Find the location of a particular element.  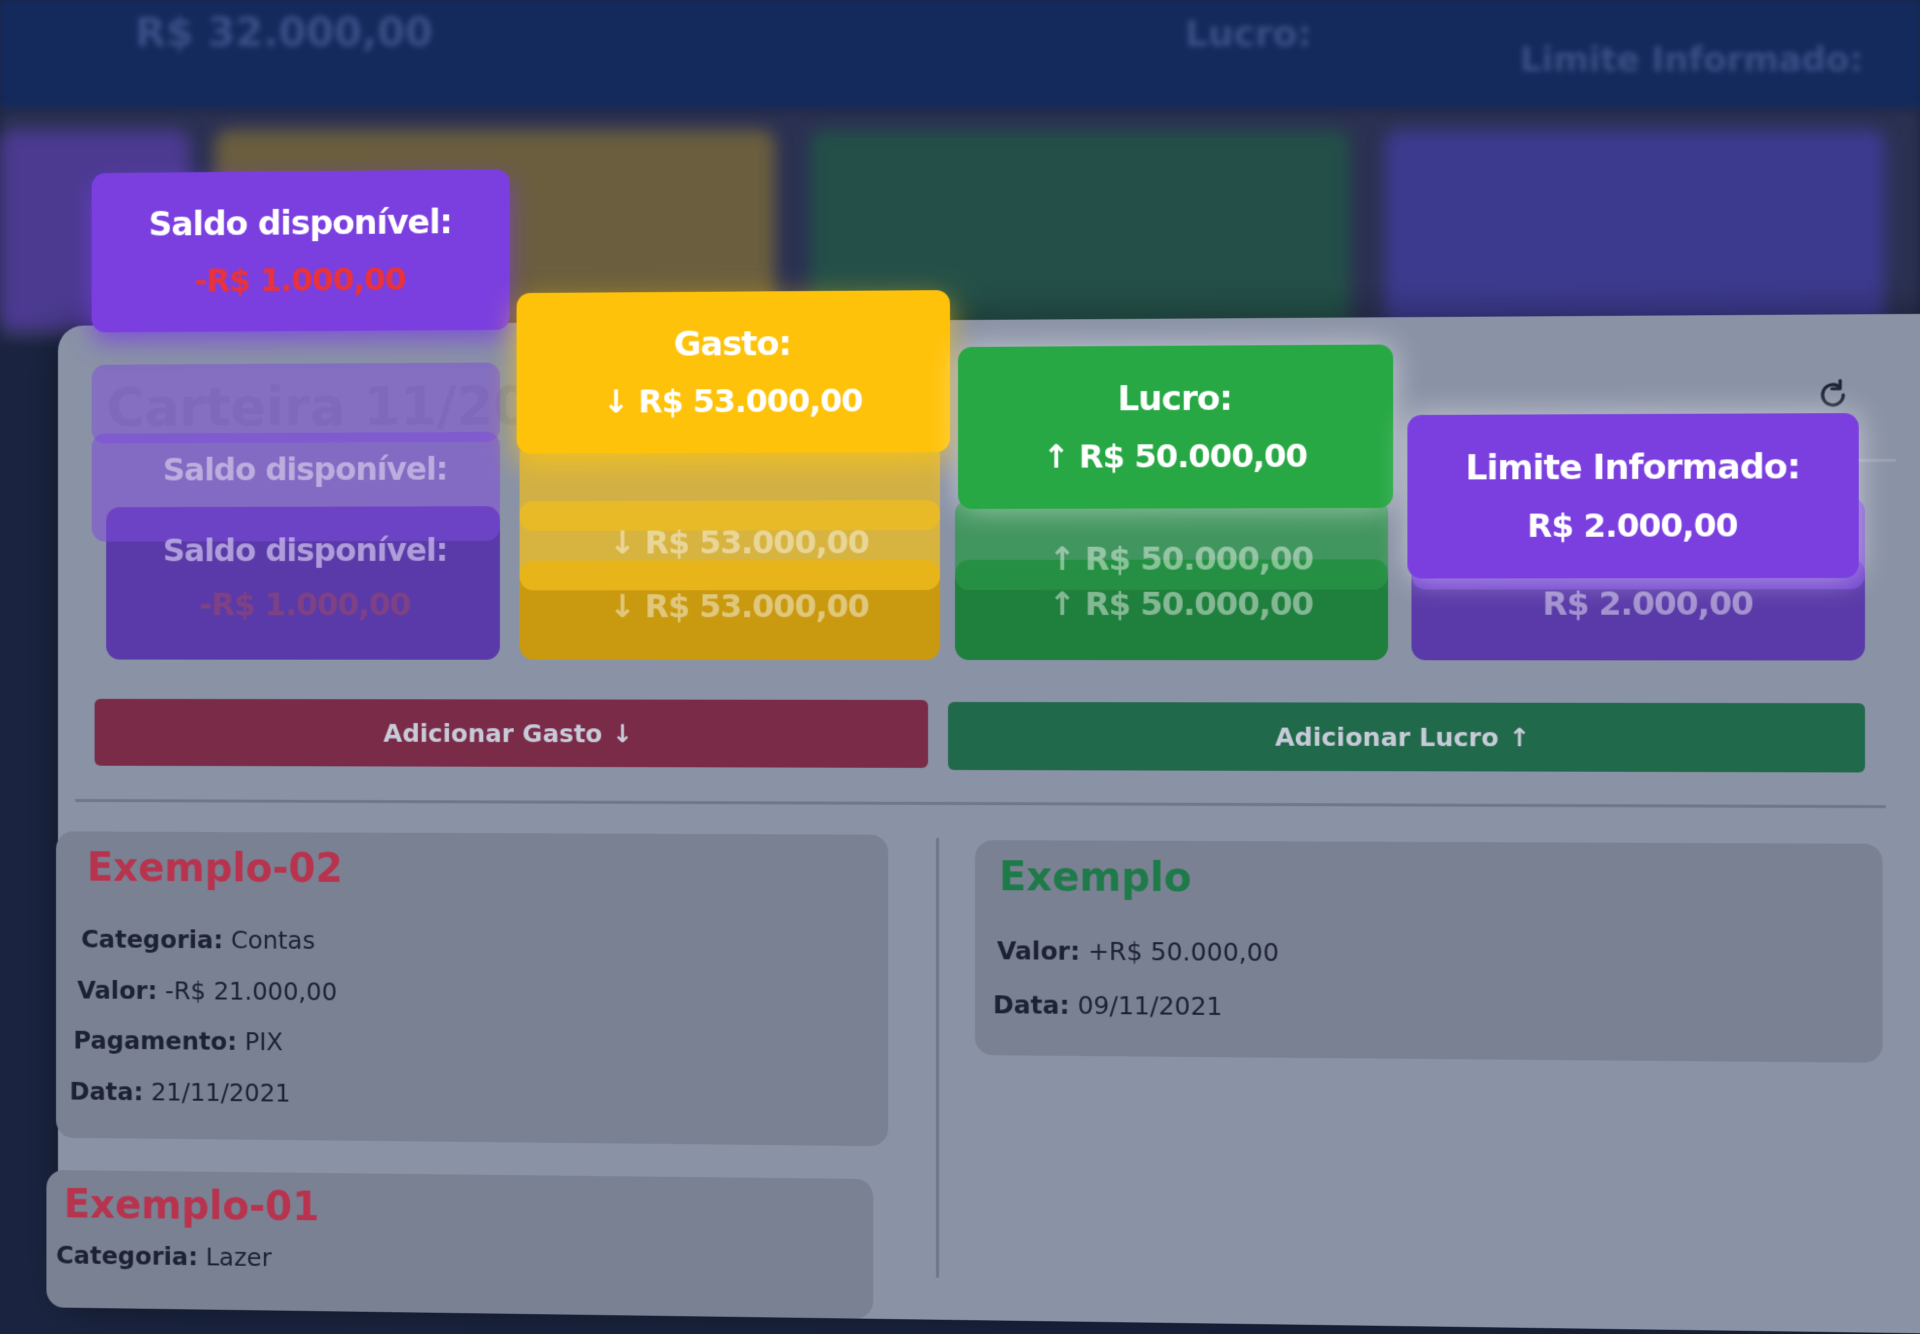

expense-entry: Exemplo-01 Categoria: Lazer is located at coordinates (460, 1244).